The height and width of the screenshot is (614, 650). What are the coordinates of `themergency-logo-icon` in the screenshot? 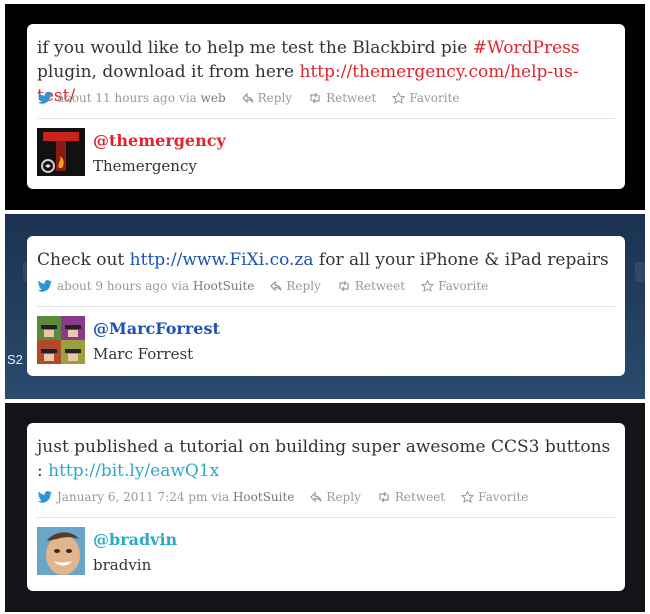 It's located at (61, 152).